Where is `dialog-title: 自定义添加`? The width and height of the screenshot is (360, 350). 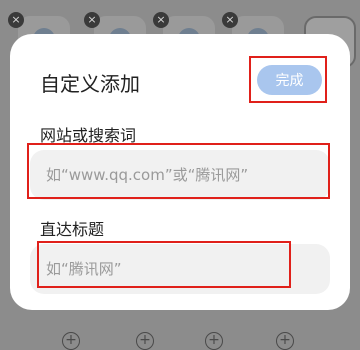
dialog-title: 自定义添加 is located at coordinates (90, 84).